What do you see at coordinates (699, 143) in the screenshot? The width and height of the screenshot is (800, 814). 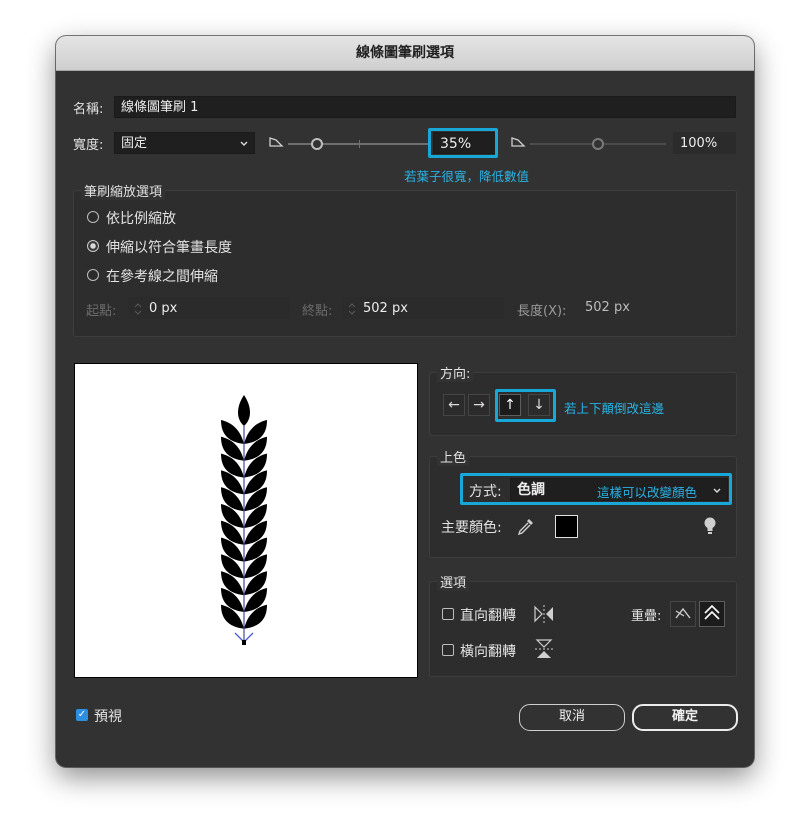 I see `max-width-value: 100%` at bounding box center [699, 143].